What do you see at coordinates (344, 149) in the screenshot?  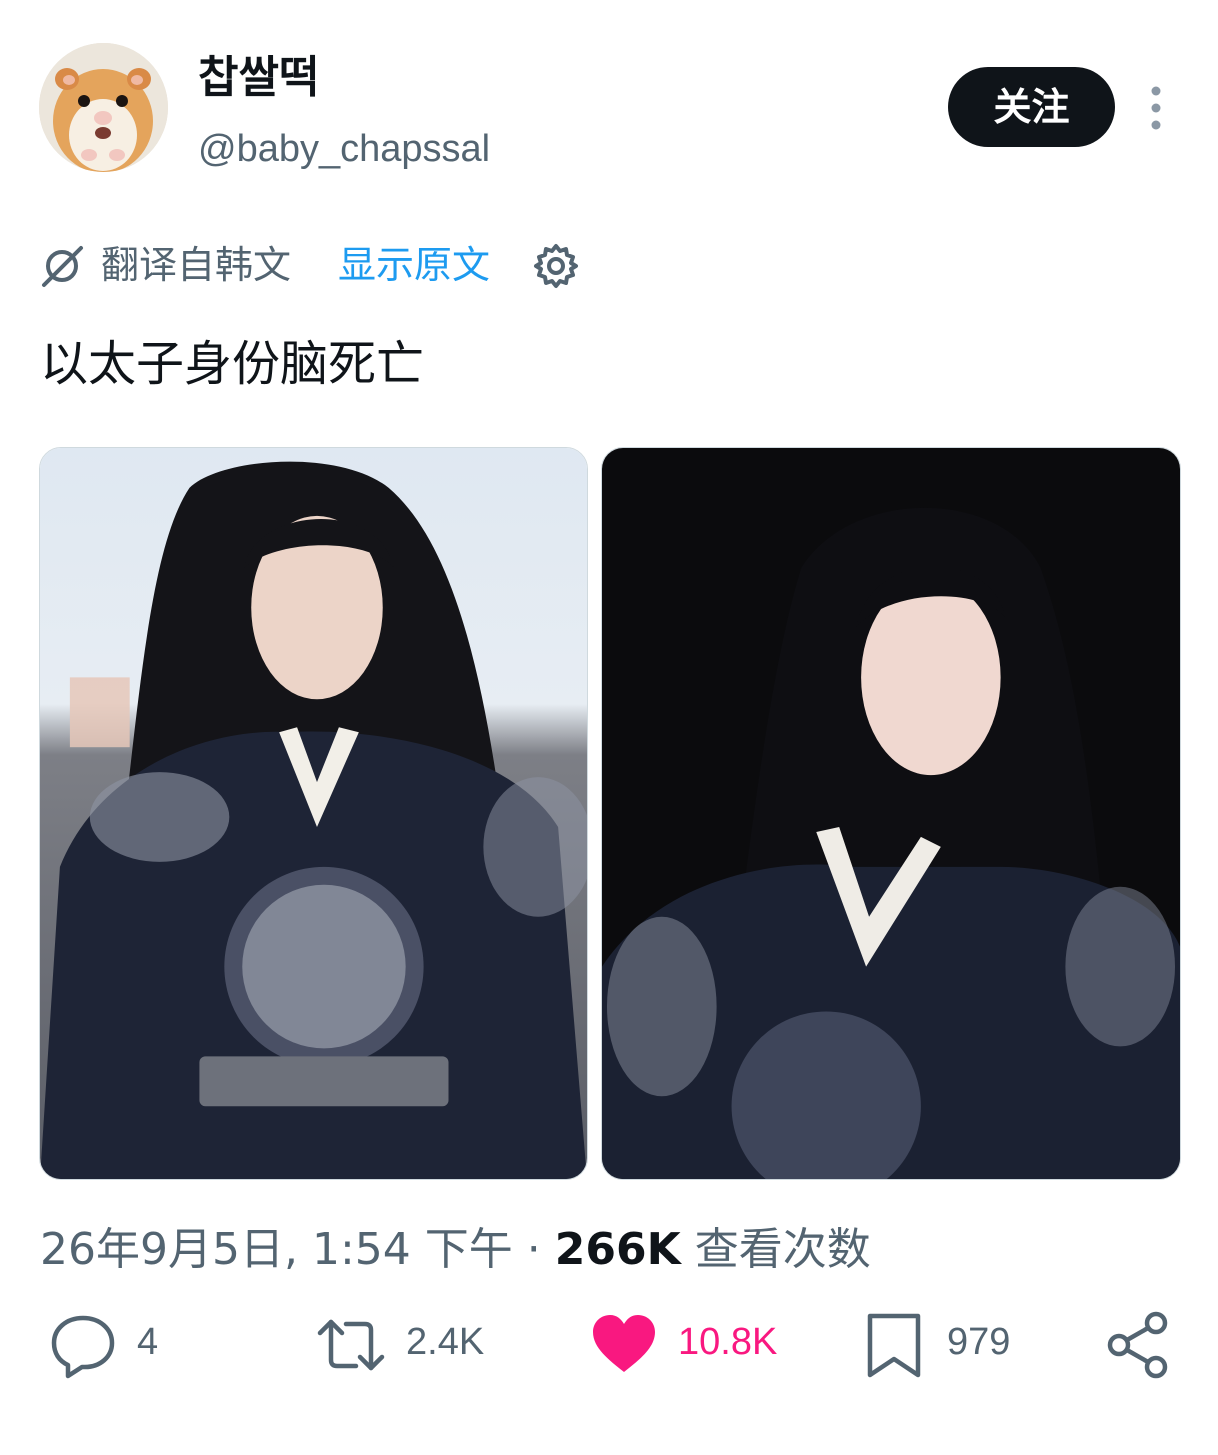 I see `user-handle: @baby_chapssal` at bounding box center [344, 149].